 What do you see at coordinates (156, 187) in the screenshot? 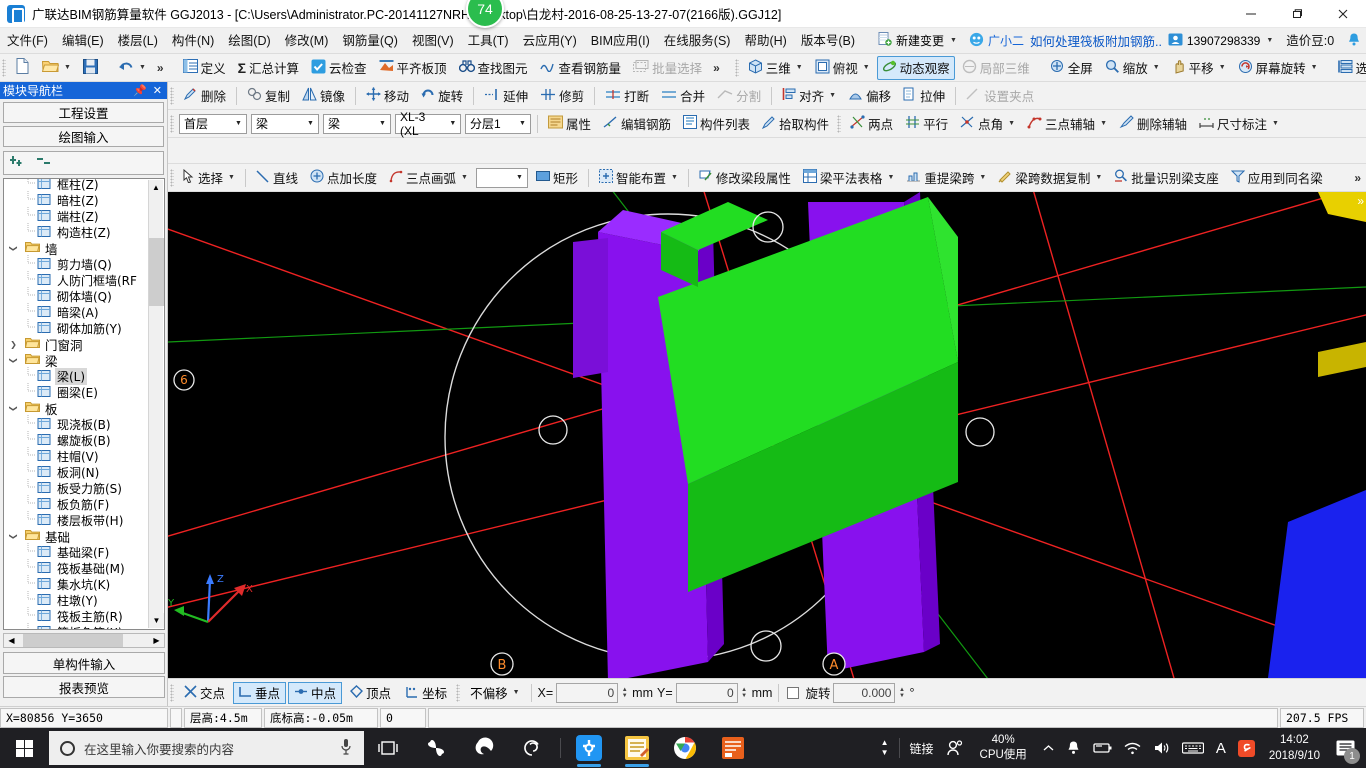
I see `scroll-up-arrow: ▲` at bounding box center [156, 187].